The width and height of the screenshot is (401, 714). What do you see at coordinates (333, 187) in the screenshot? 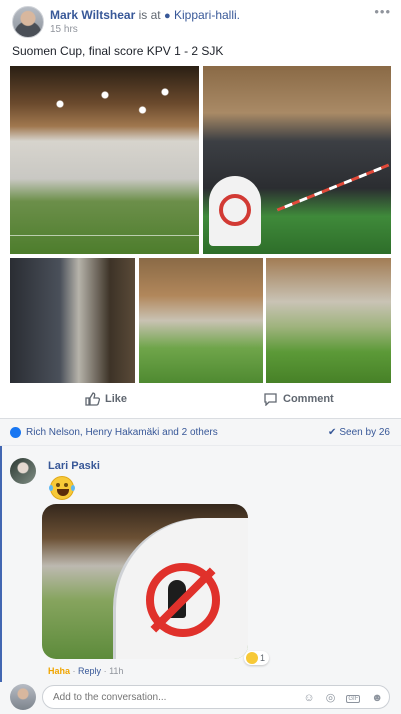
I see `barrier-tape` at bounding box center [333, 187].